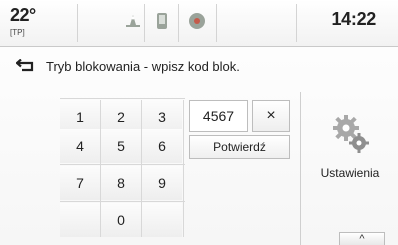 The width and height of the screenshot is (398, 245). I want to click on confirm-button: Potwierdź, so click(239, 147).